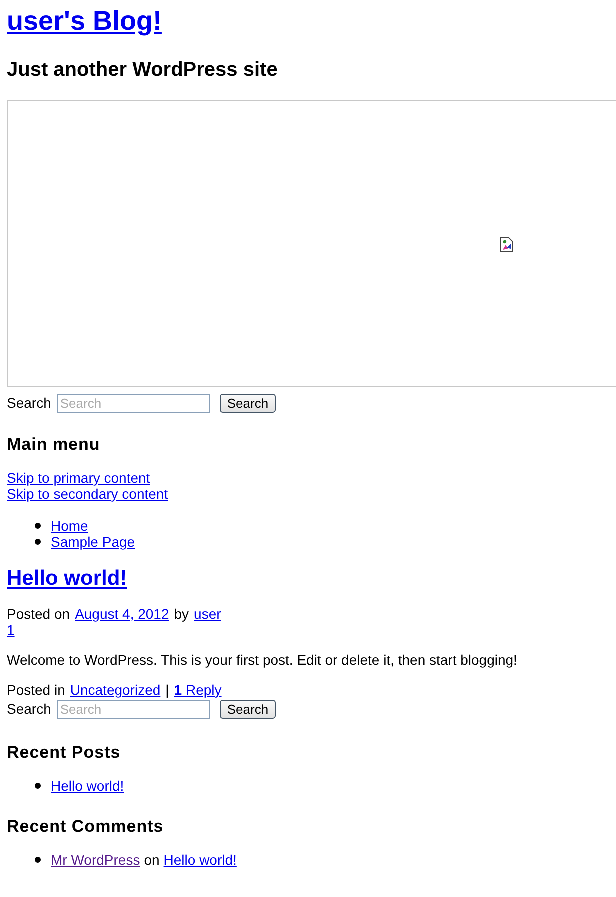 Image resolution: width=616 pixels, height=897 pixels. Describe the element at coordinates (78, 478) in the screenshot. I see `skip-link: Skip to primary content` at that location.